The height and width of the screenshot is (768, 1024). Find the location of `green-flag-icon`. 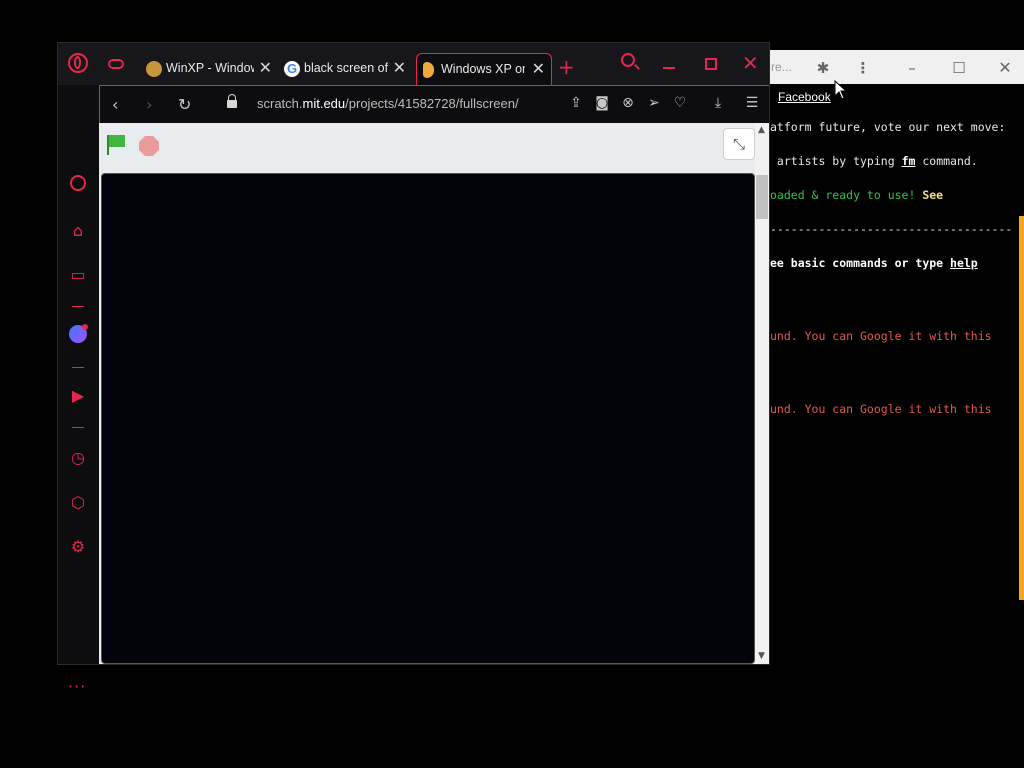

green-flag-icon is located at coordinates (116, 145).